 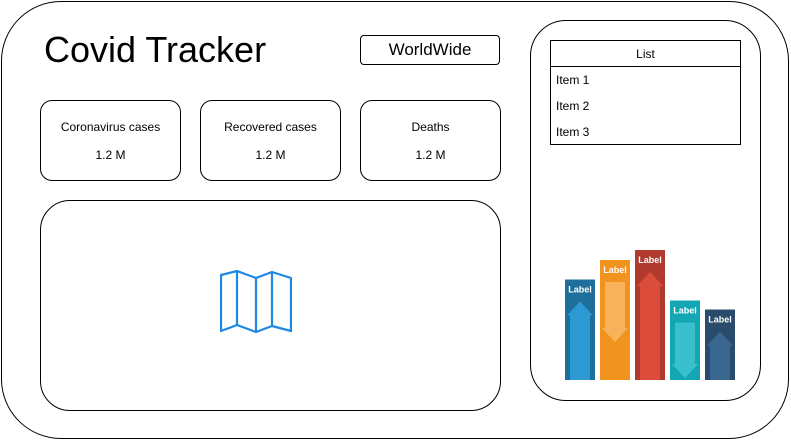 What do you see at coordinates (256, 301) in the screenshot?
I see `map-icon` at bounding box center [256, 301].